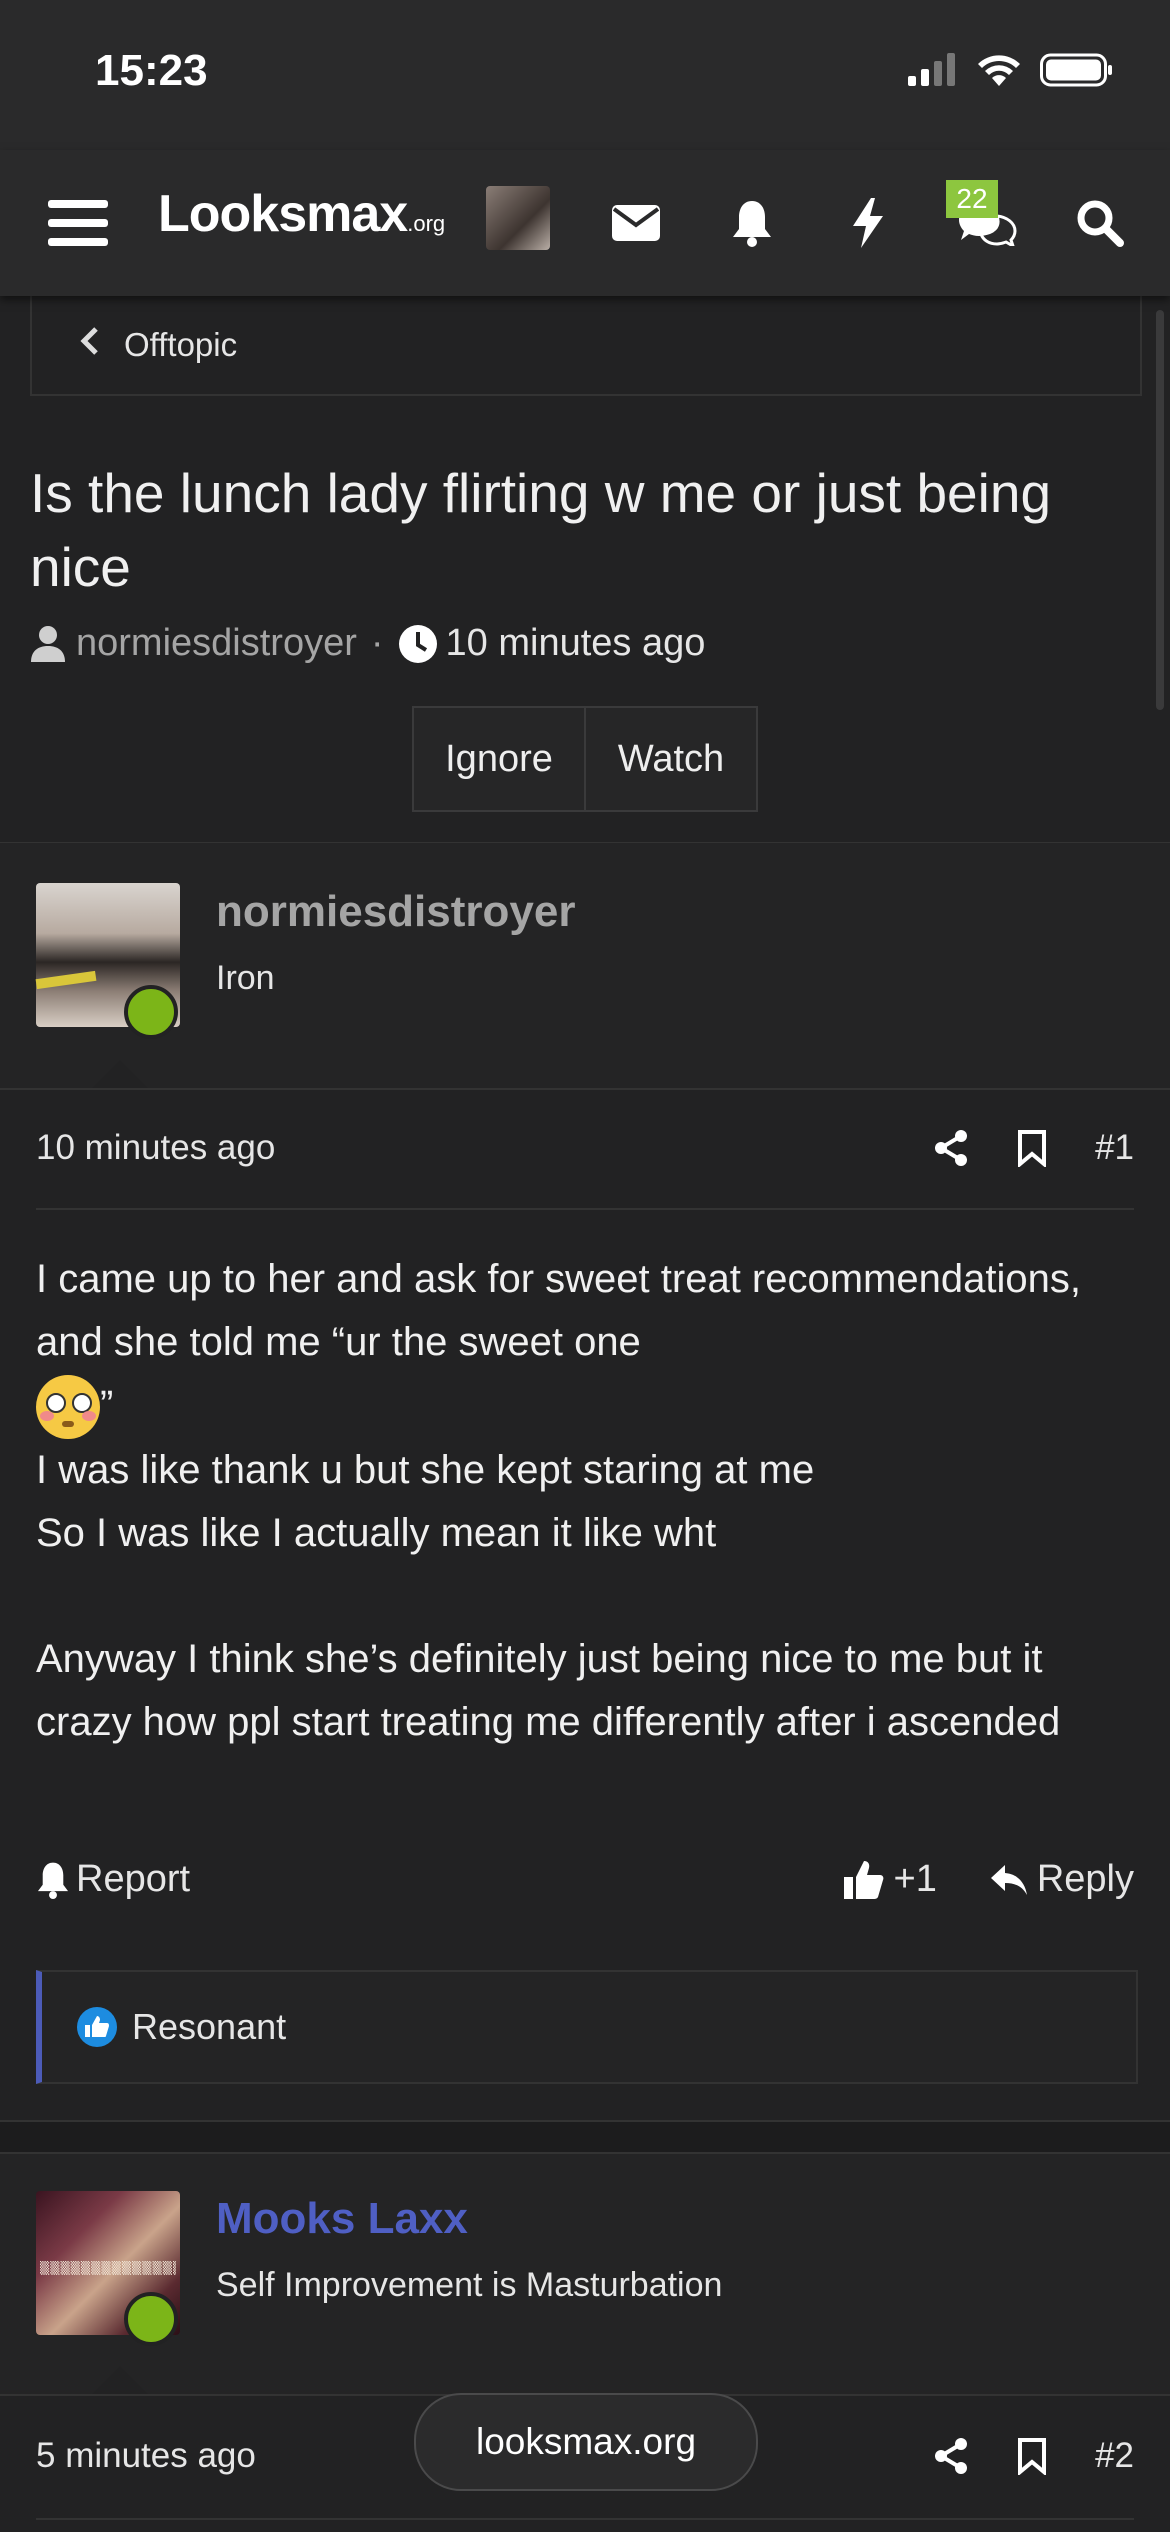 Image resolution: width=1170 pixels, height=2532 pixels. I want to click on report-label: Report, so click(133, 1879).